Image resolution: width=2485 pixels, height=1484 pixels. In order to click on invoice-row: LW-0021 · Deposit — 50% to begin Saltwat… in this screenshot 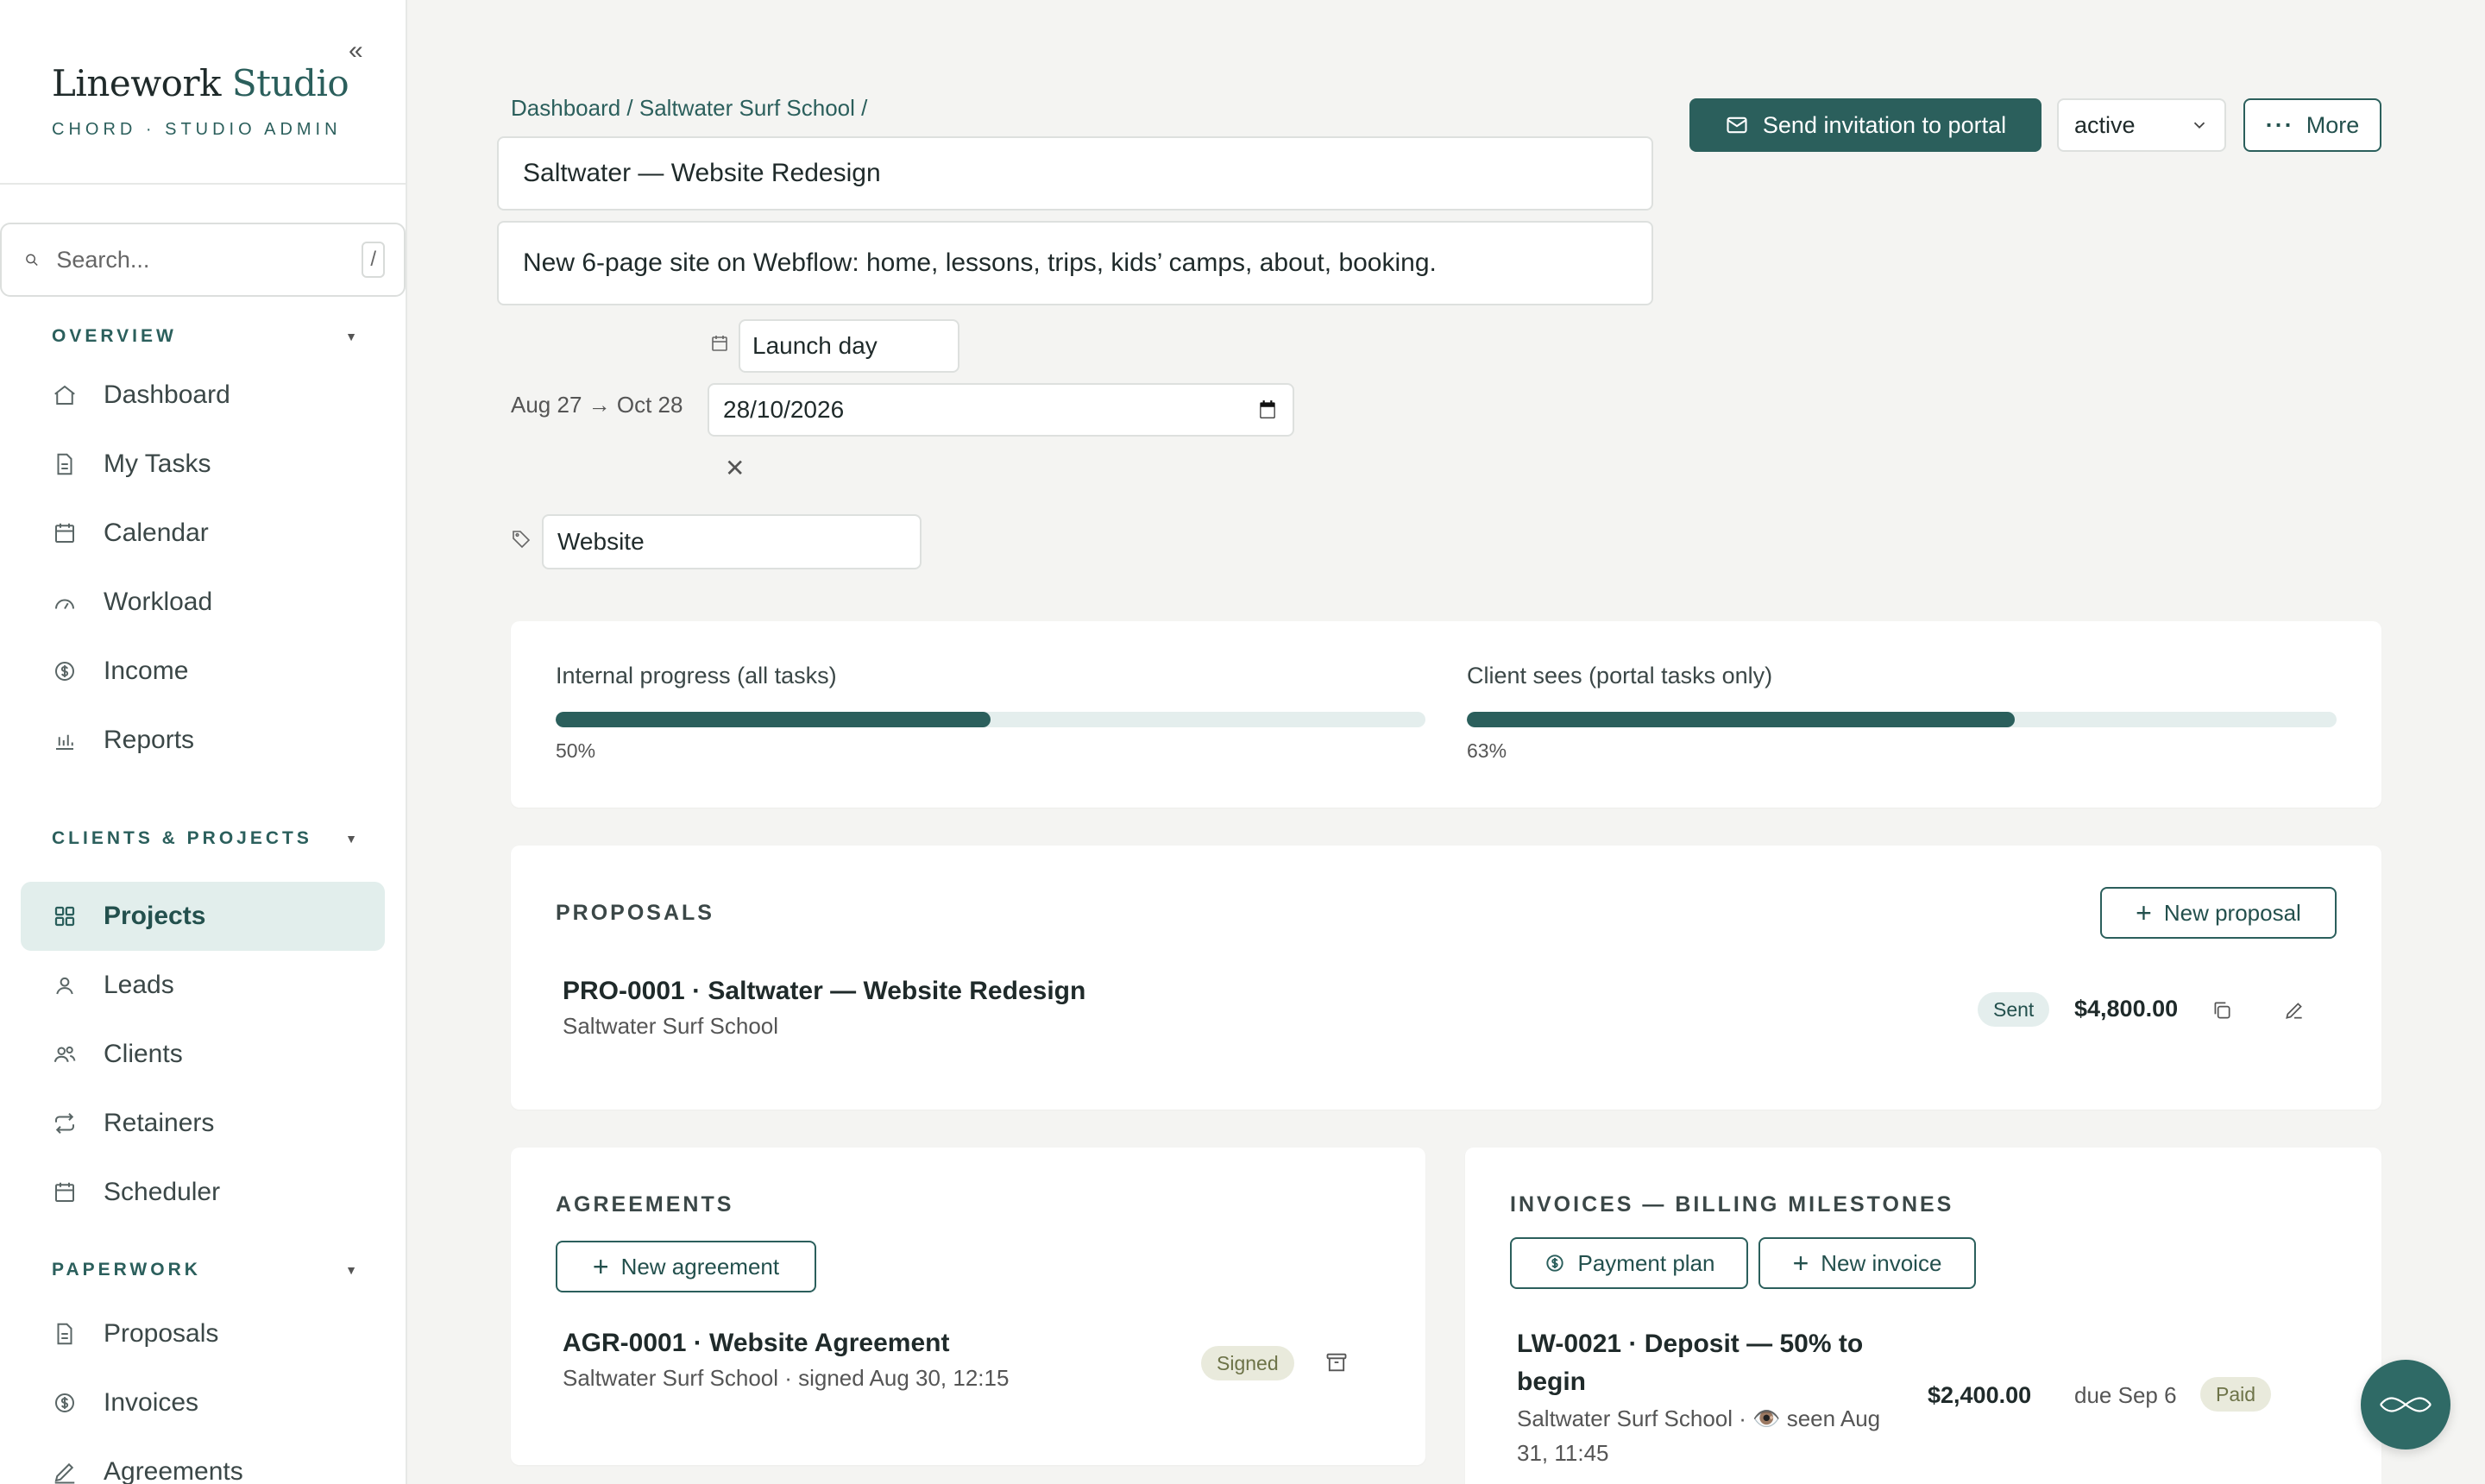, I will do `click(1715, 1397)`.